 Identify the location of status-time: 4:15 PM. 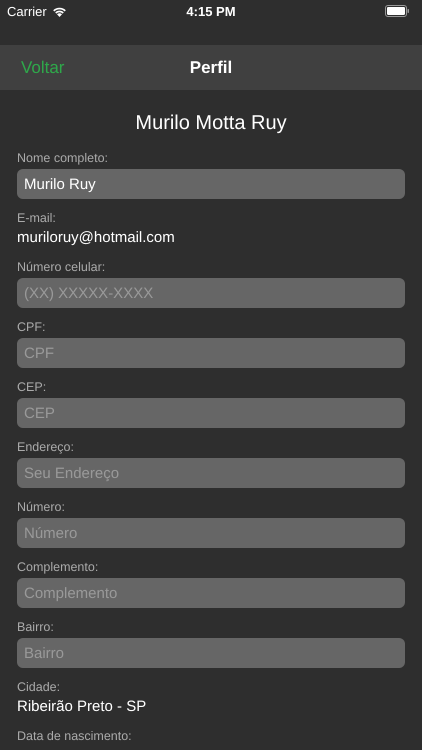
(211, 11).